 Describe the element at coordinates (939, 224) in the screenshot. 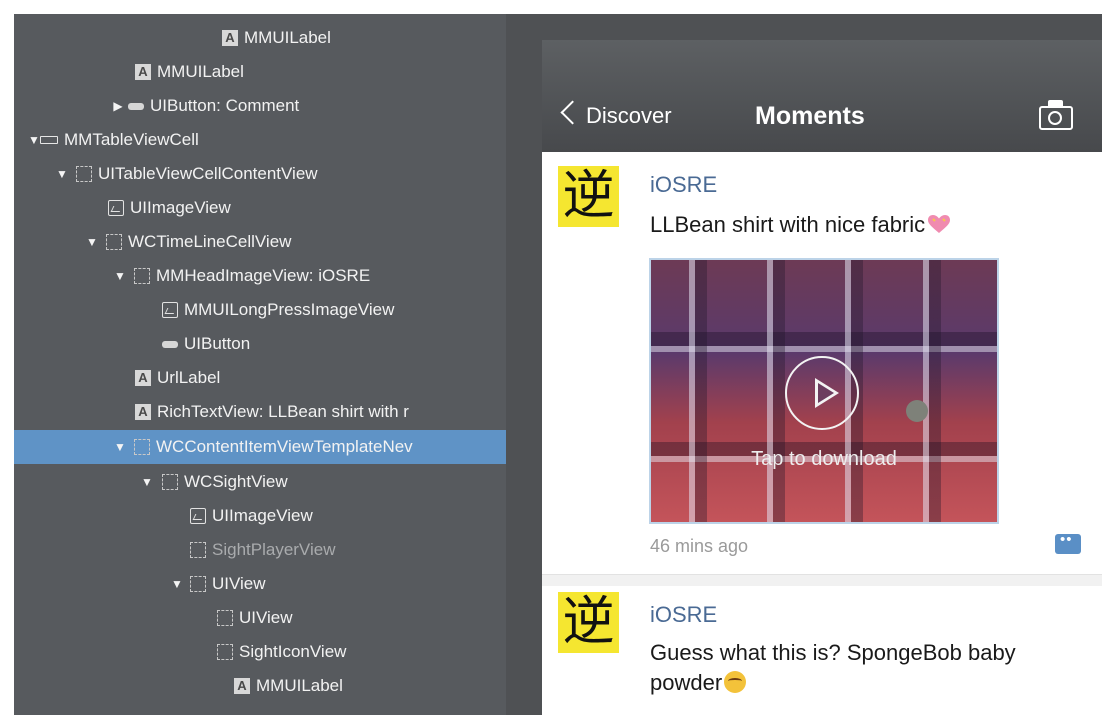

I see `sparkling-heart-icon` at that location.